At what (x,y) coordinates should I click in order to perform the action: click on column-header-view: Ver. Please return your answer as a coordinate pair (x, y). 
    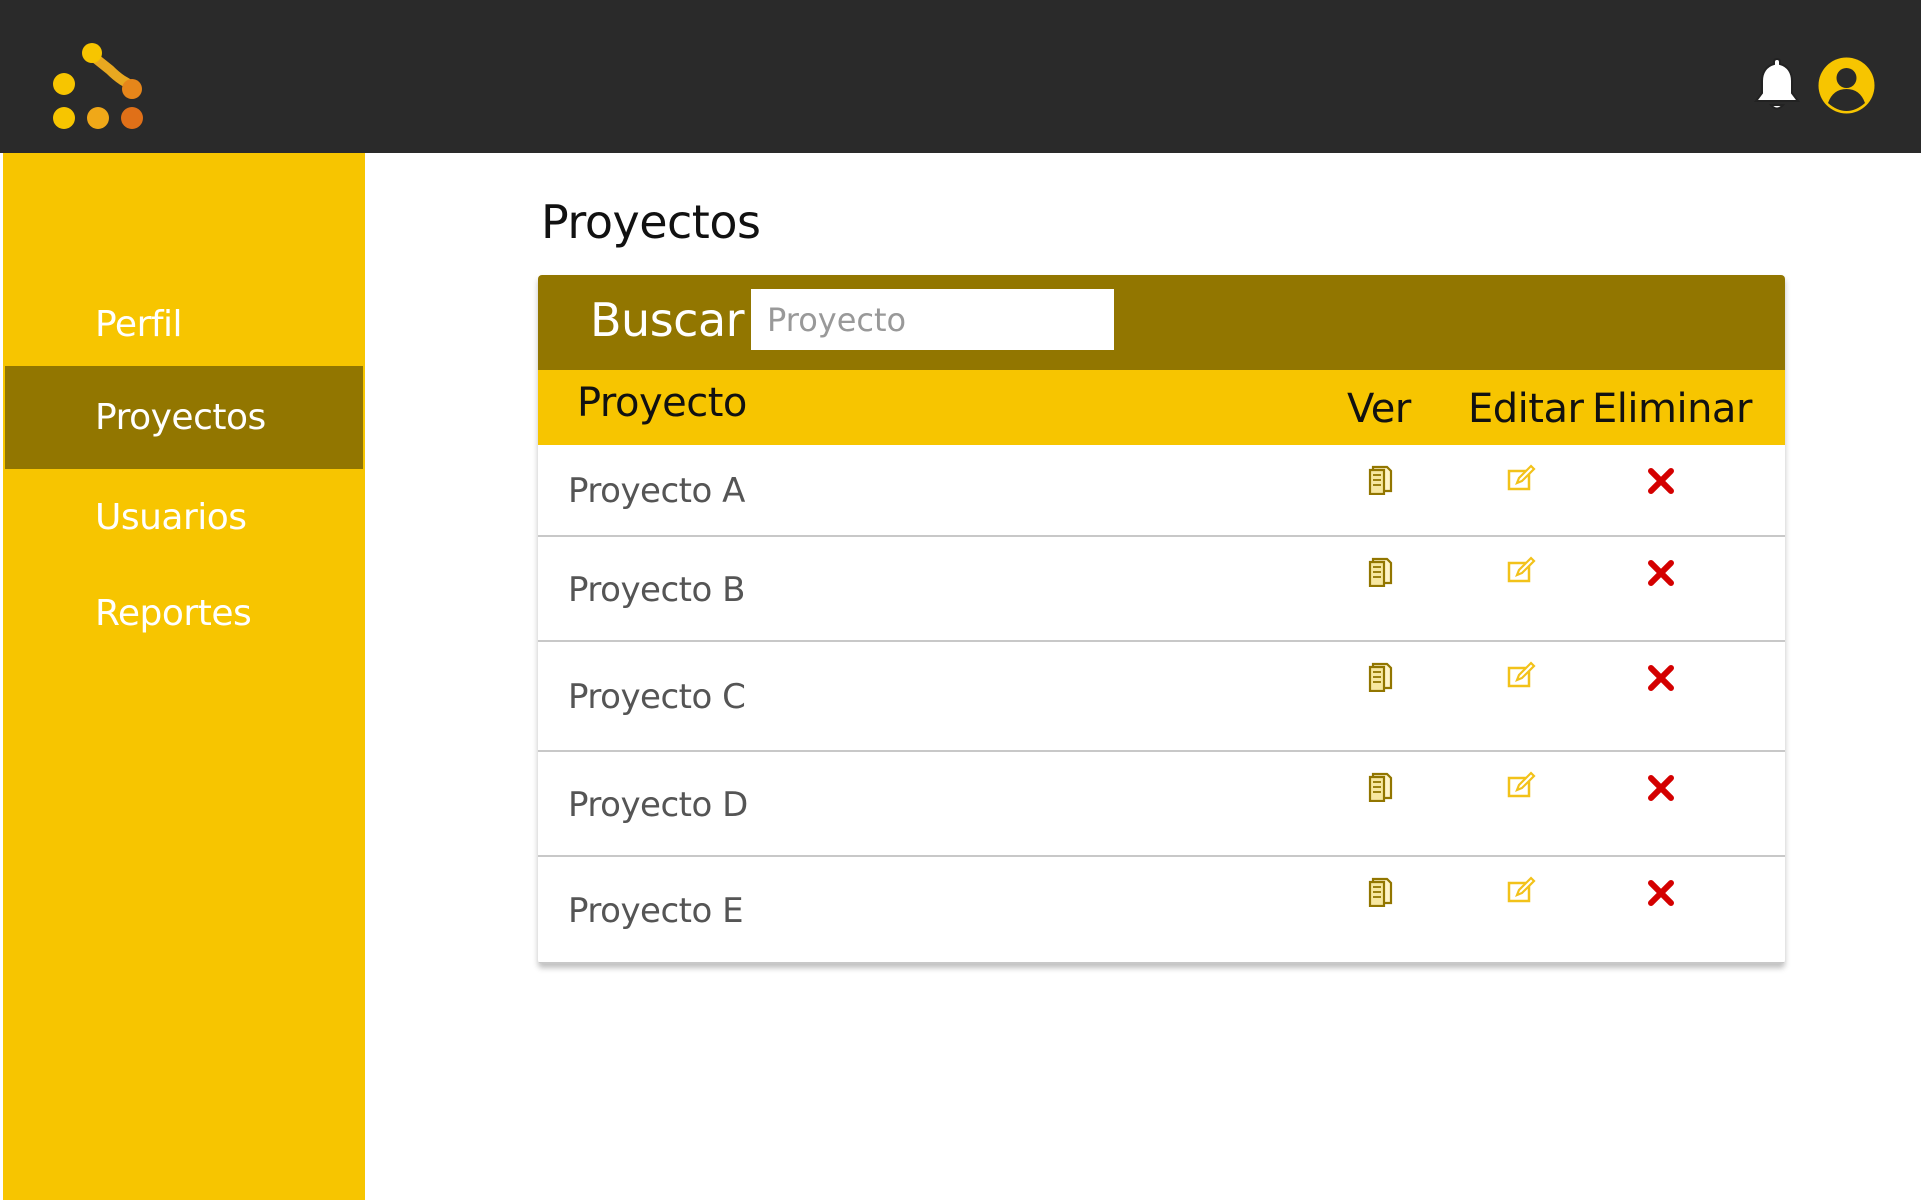
    Looking at the image, I should click on (1379, 409).